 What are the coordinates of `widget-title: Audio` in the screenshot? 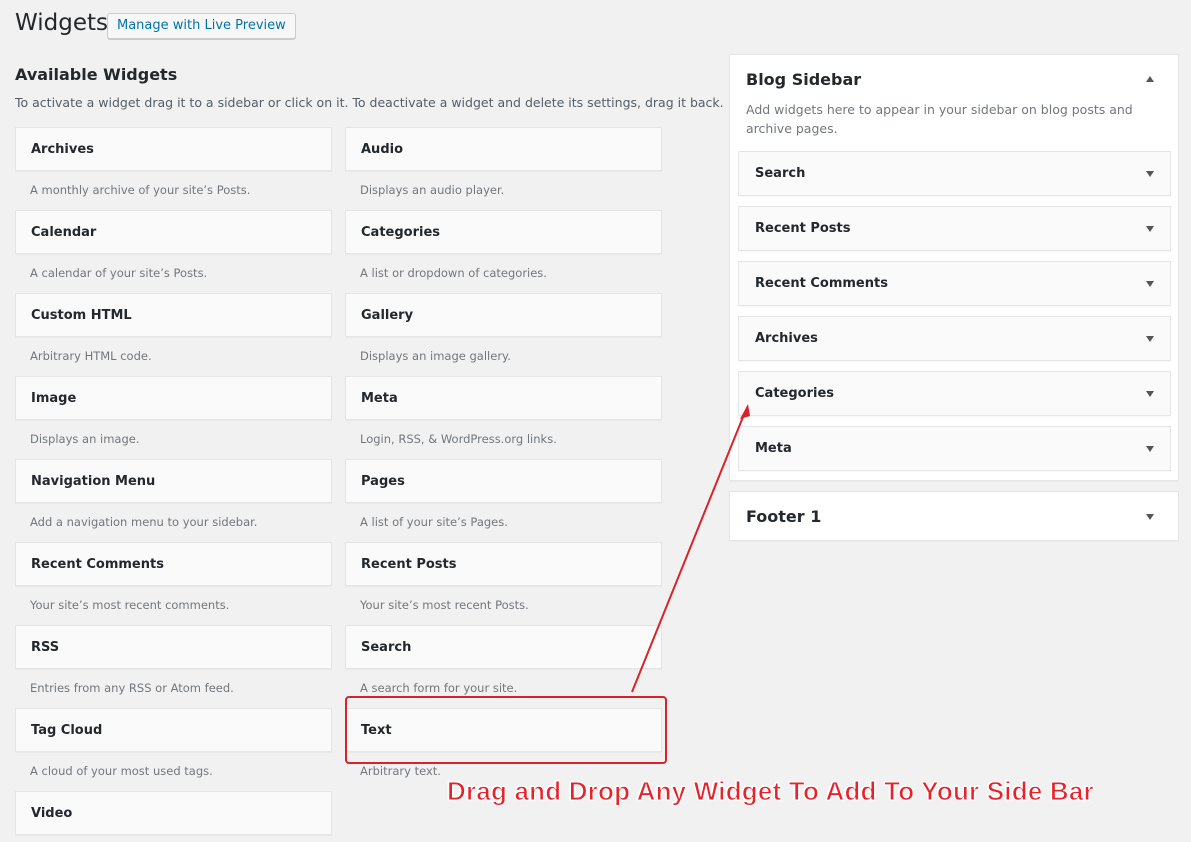 It's located at (503, 149).